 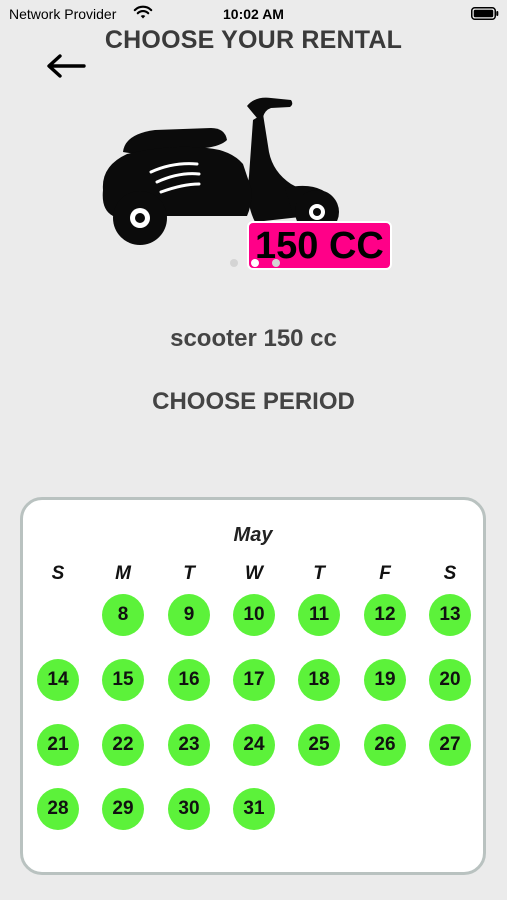 What do you see at coordinates (385, 680) in the screenshot?
I see `calendar-day: 19` at bounding box center [385, 680].